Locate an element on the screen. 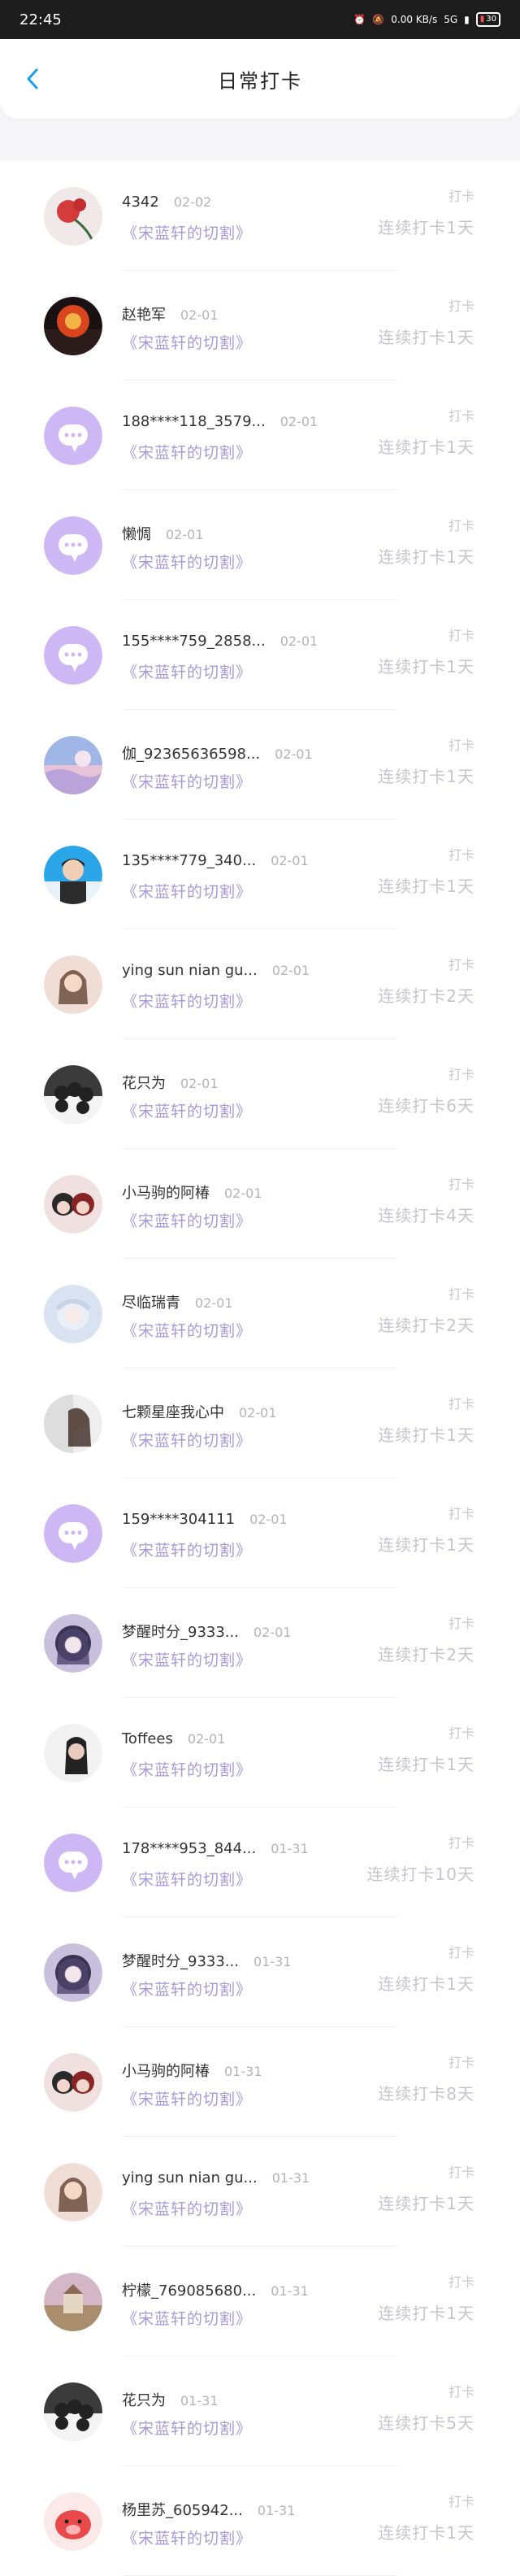 Image resolution: width=520 pixels, height=2576 pixels. user-name: 4342 is located at coordinates (140, 202).